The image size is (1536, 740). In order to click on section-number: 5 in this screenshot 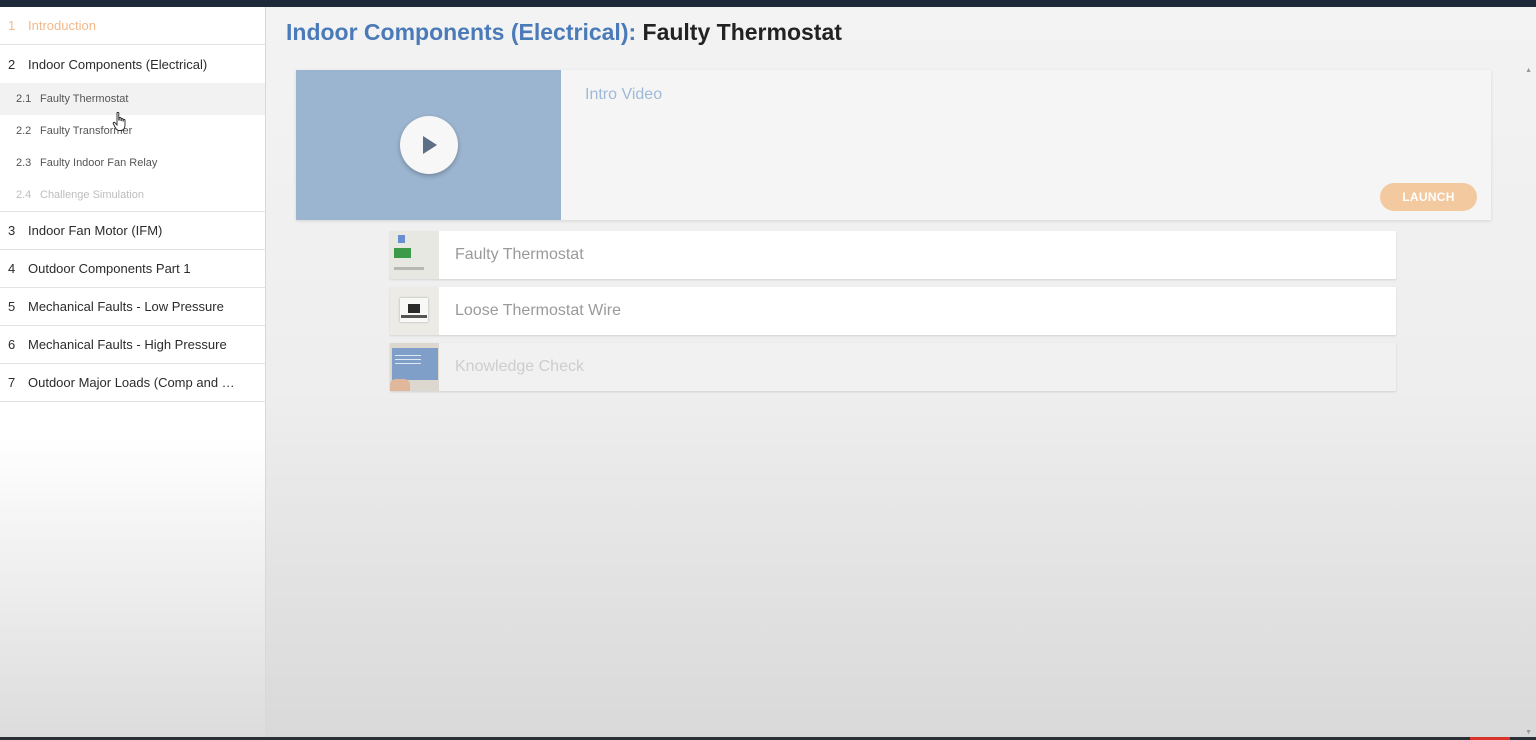, I will do `click(12, 306)`.